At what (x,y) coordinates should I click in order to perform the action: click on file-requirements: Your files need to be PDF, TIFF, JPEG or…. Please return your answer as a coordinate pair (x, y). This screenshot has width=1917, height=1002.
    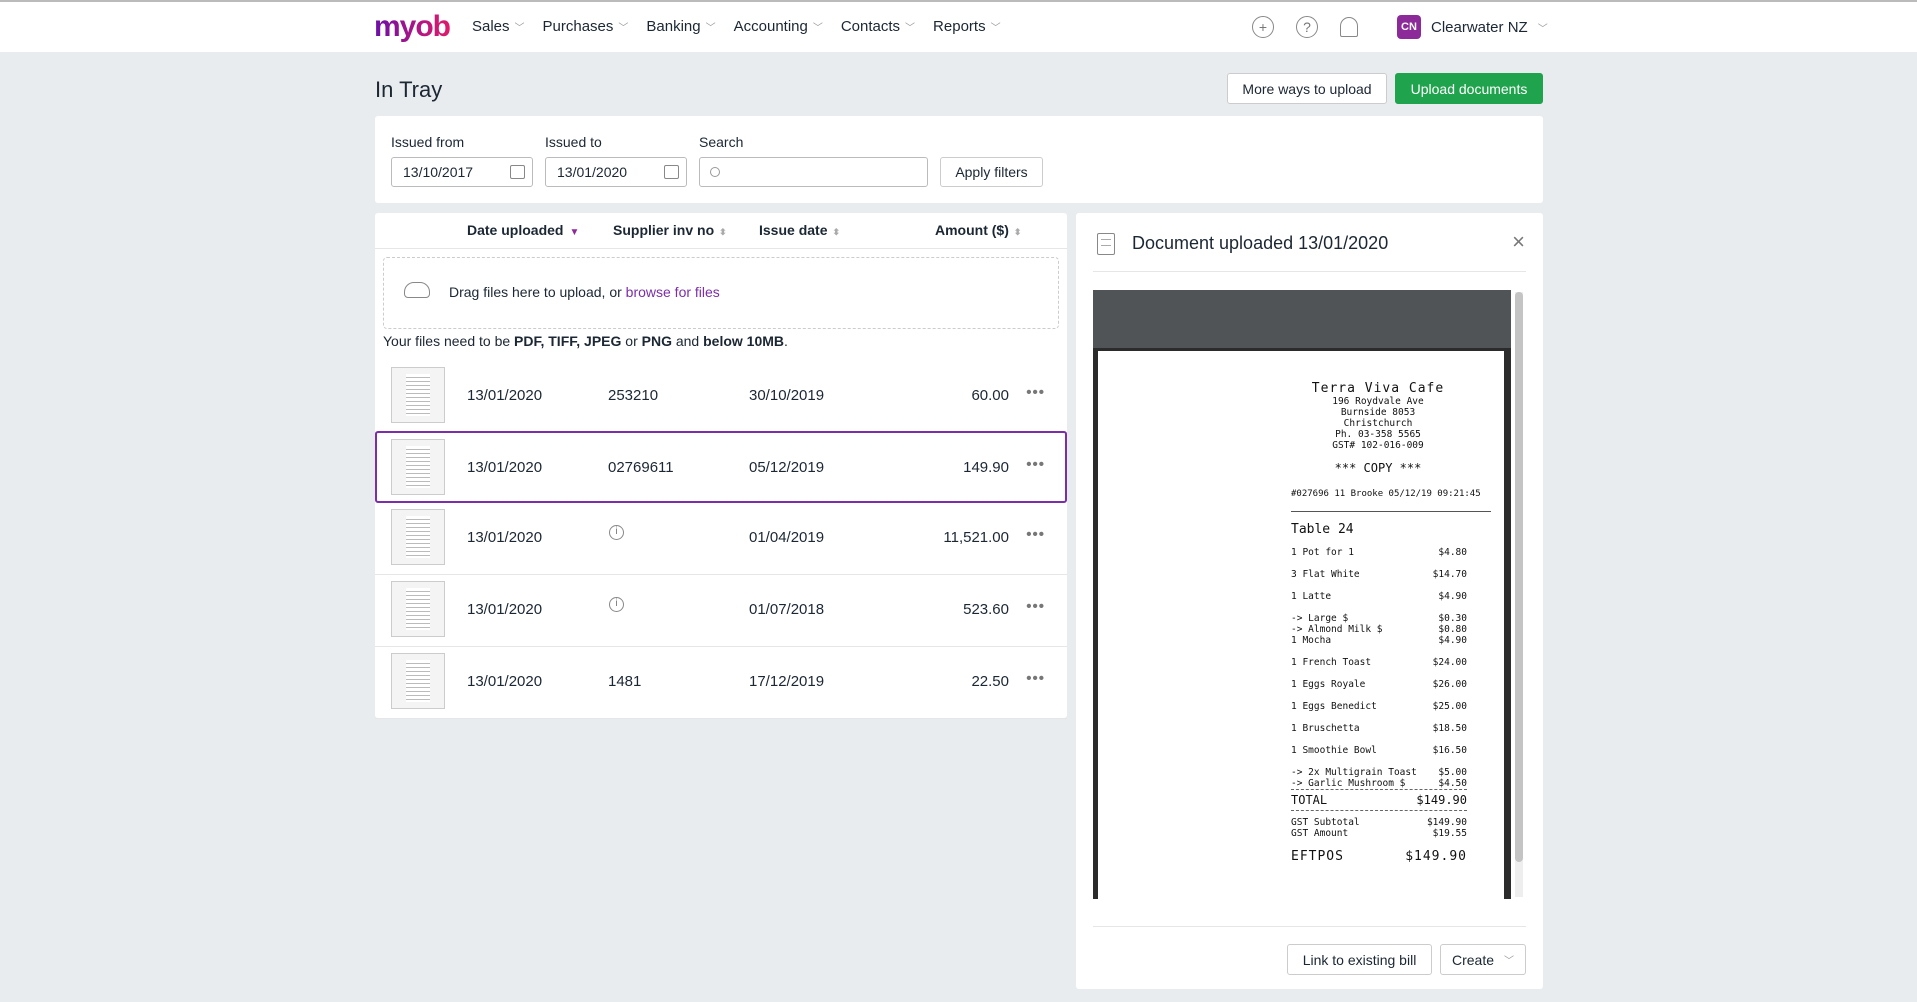
    Looking at the image, I should click on (585, 341).